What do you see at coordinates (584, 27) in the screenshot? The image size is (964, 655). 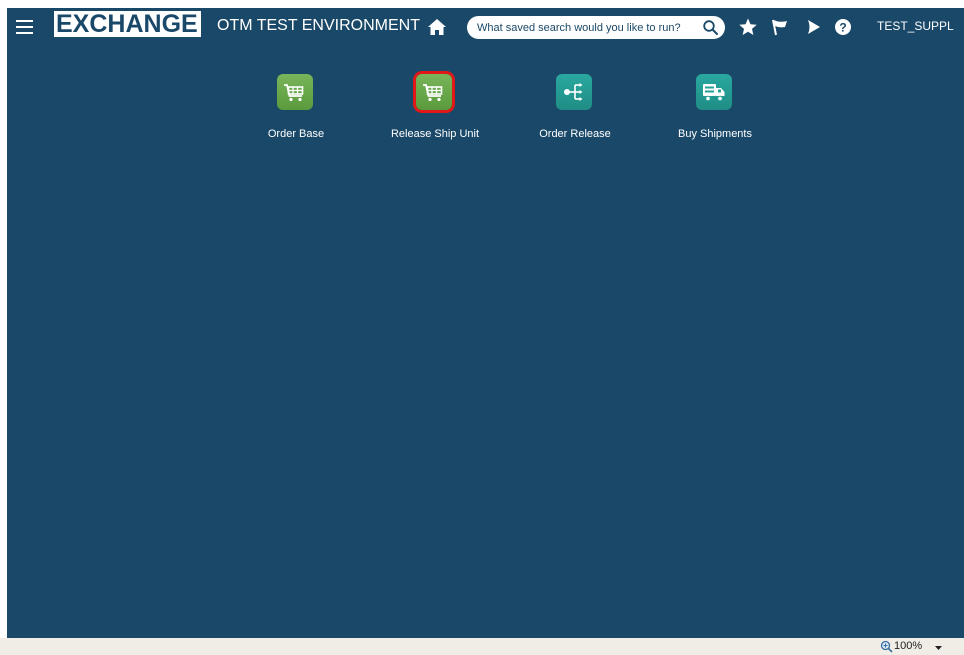 I see `saved-search-input` at bounding box center [584, 27].